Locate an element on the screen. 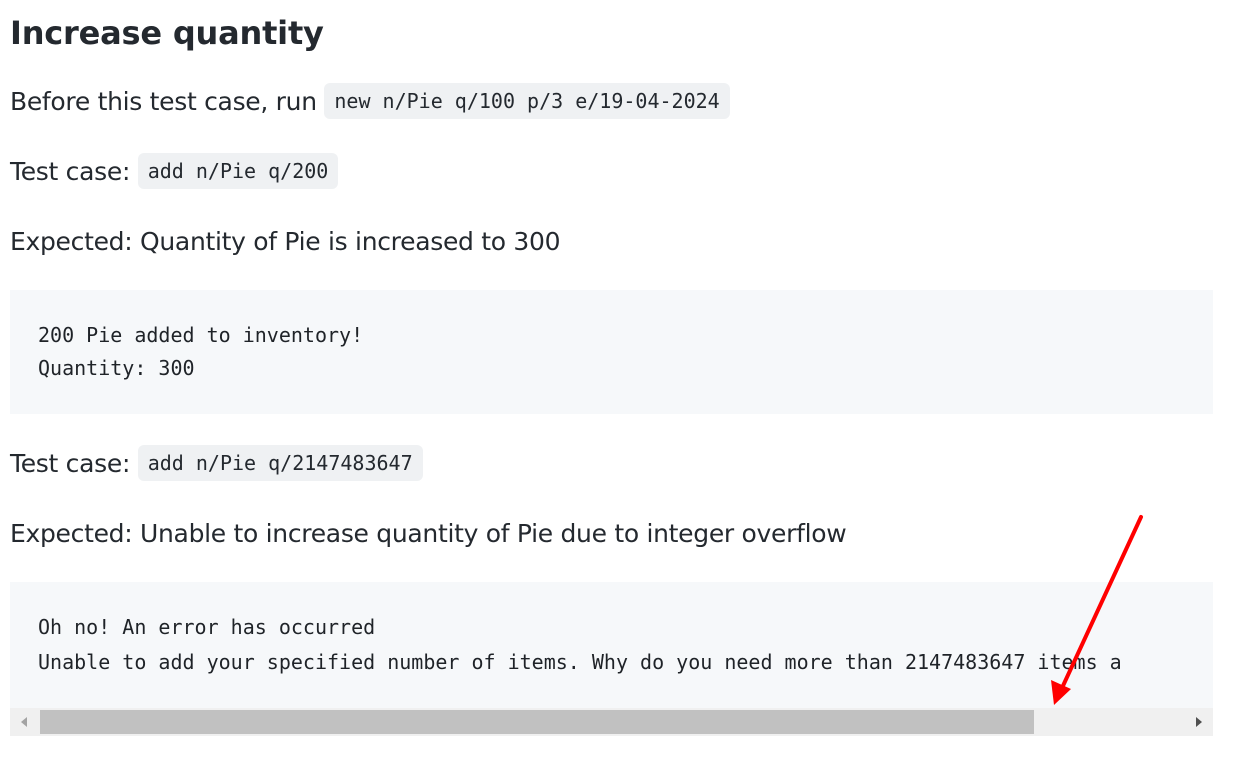 The height and width of the screenshot is (763, 1244). scroll-right-button is located at coordinates (1199, 722).